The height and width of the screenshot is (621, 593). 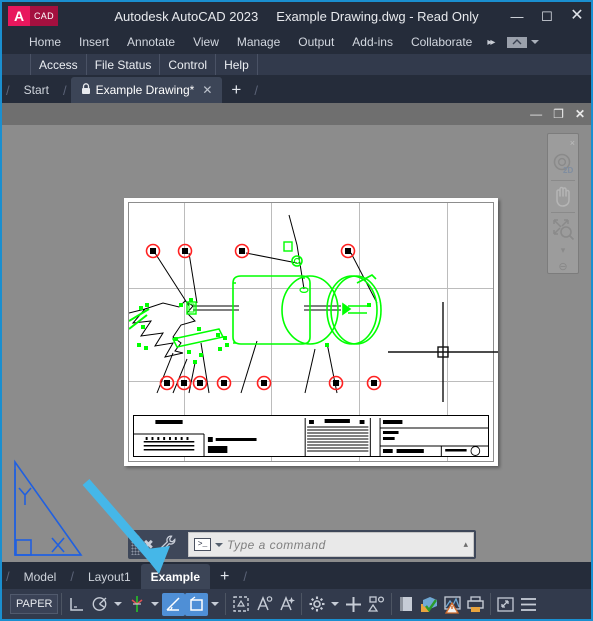 I want to click on file-tab-bar: / Start / Example Drawing* ✕ + /, so click(x=296, y=89).